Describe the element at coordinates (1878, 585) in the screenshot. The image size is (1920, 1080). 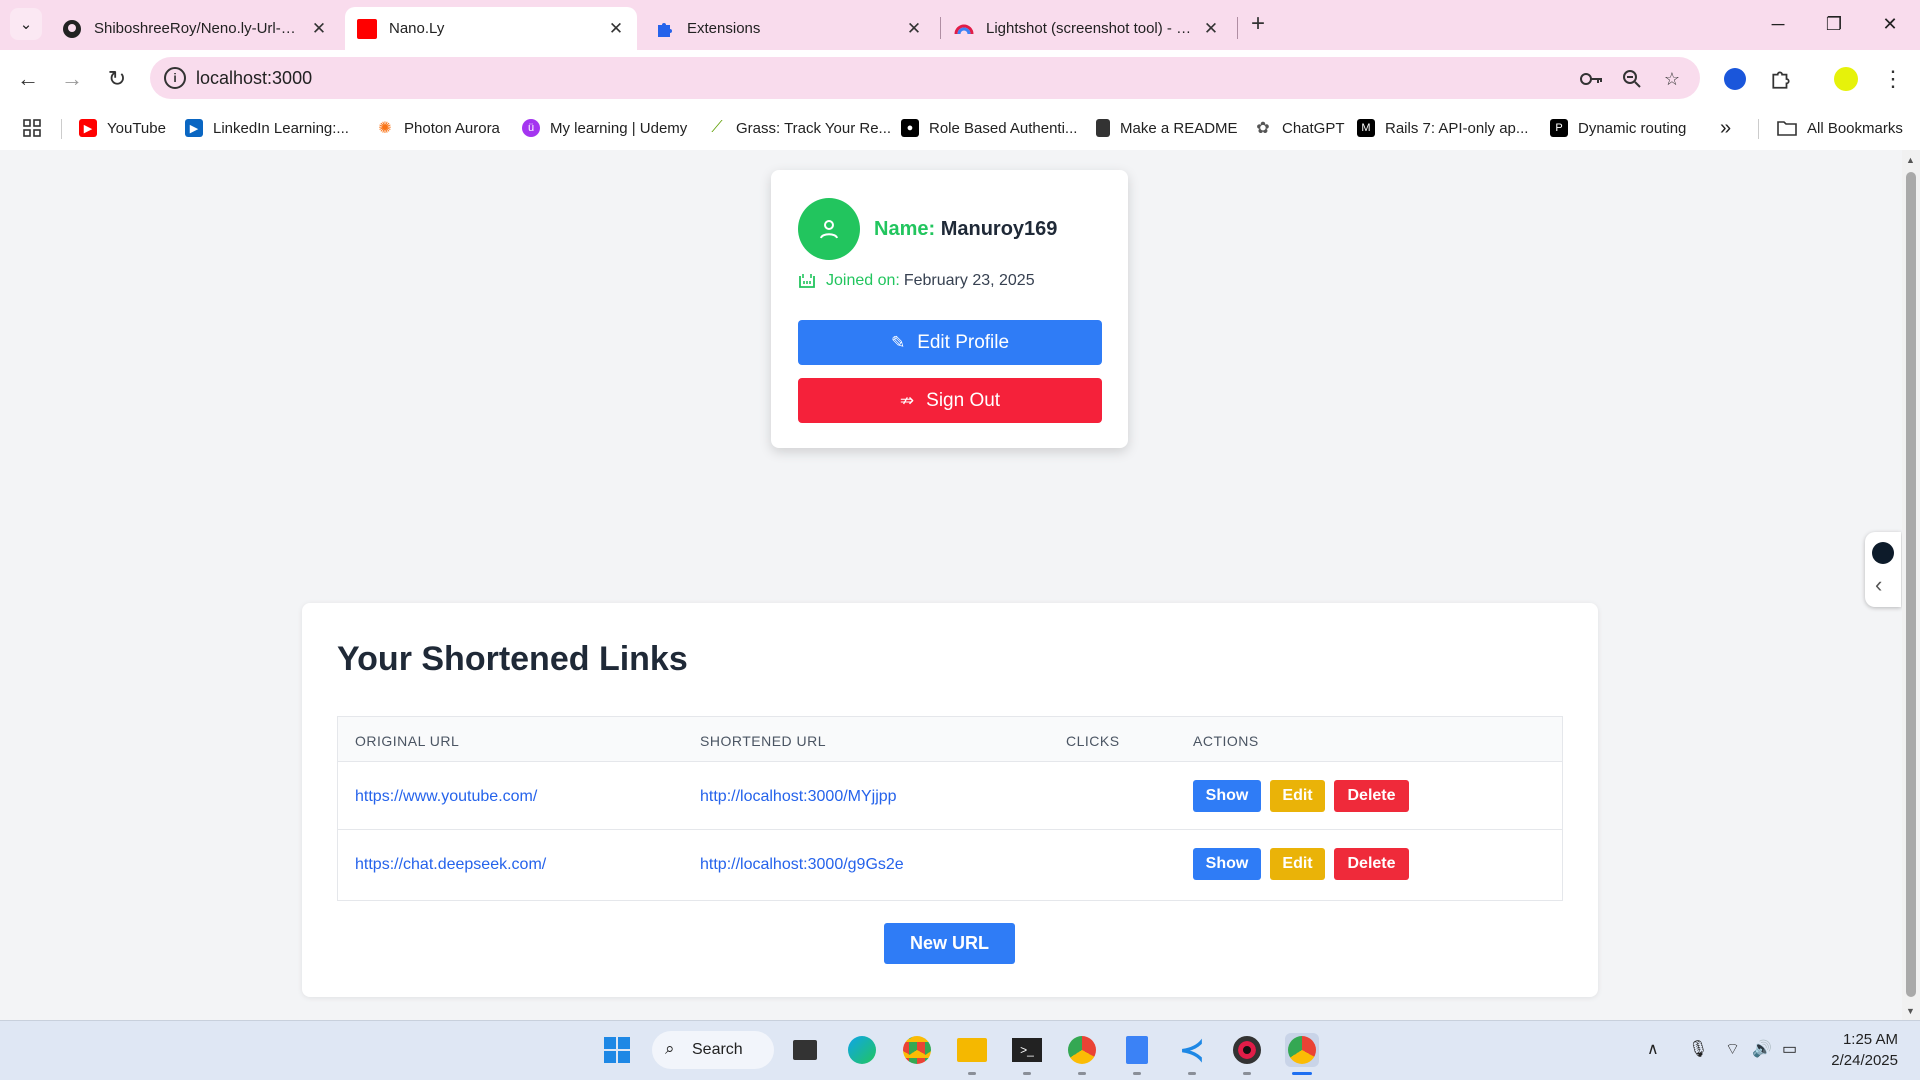
I see `chevron-left-icon: ‹` at that location.